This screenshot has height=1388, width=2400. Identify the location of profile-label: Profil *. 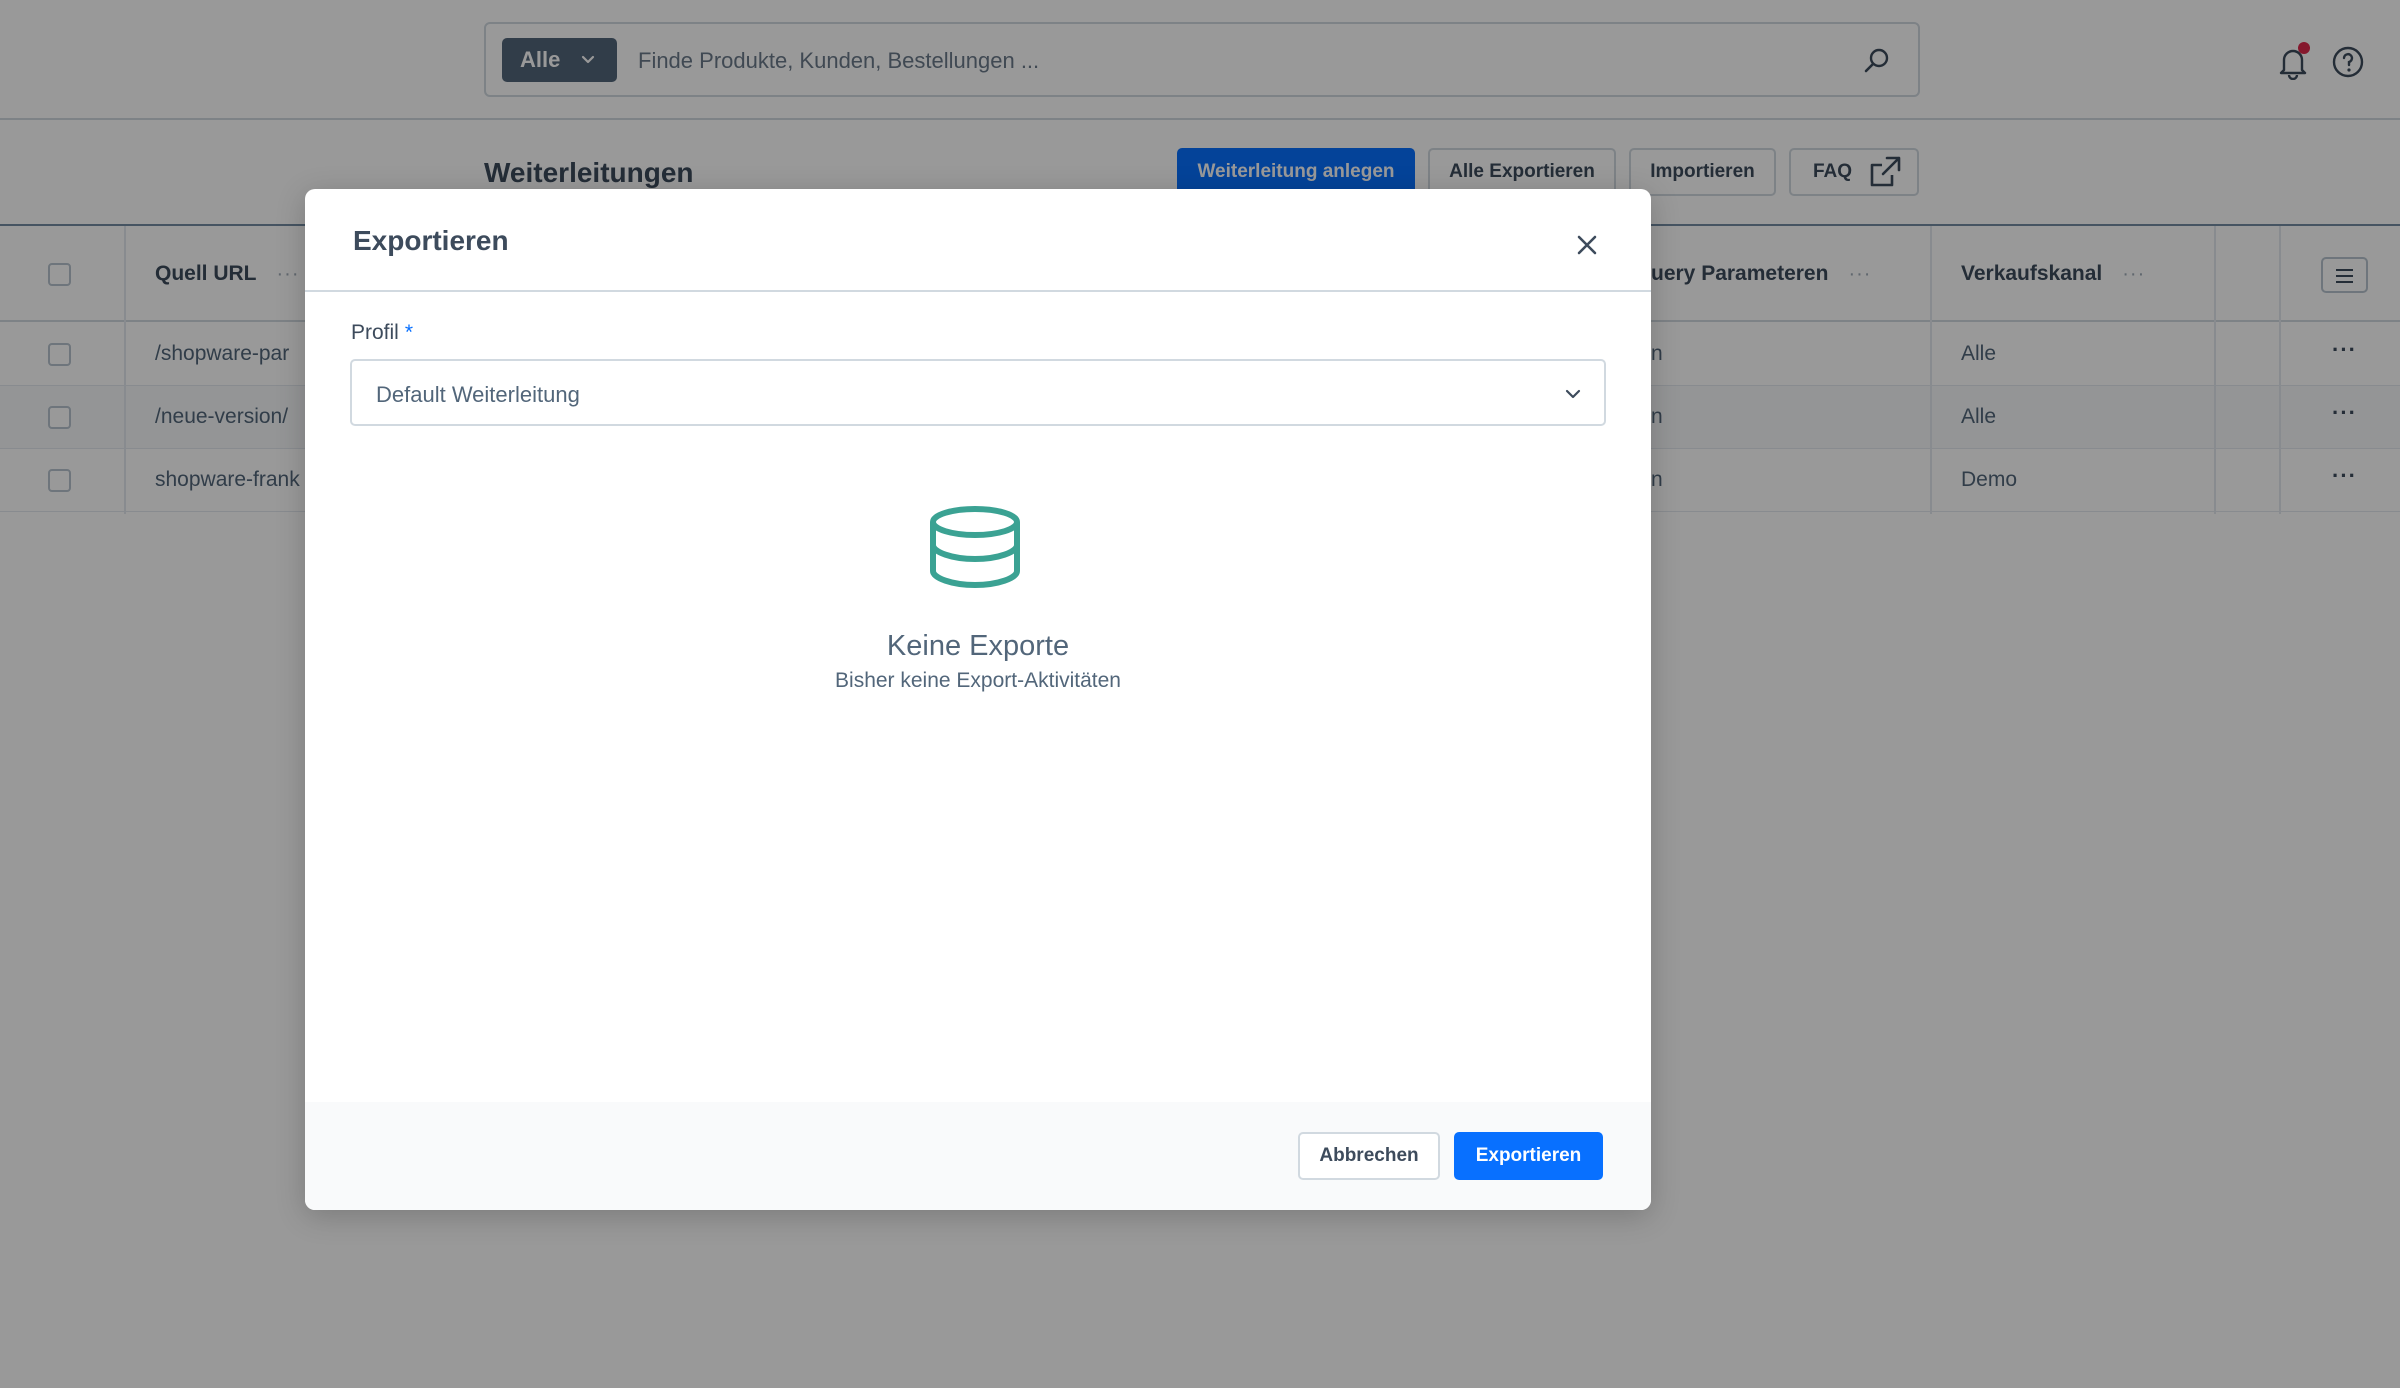
(382, 332).